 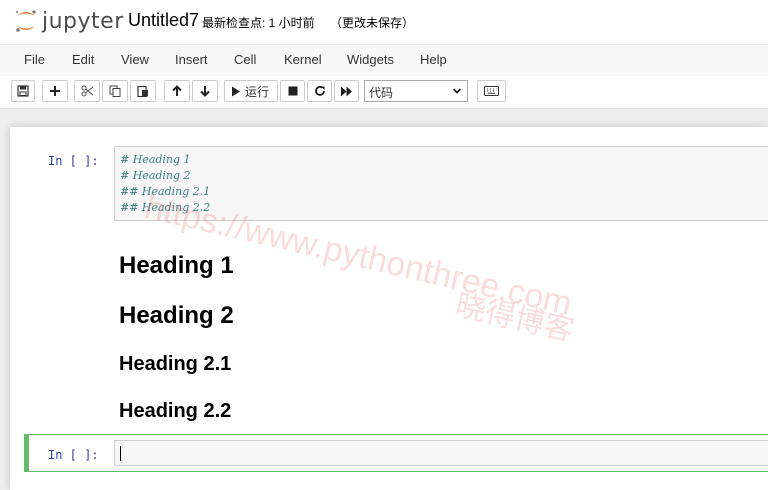 What do you see at coordinates (236, 91) in the screenshot?
I see `play-icon` at bounding box center [236, 91].